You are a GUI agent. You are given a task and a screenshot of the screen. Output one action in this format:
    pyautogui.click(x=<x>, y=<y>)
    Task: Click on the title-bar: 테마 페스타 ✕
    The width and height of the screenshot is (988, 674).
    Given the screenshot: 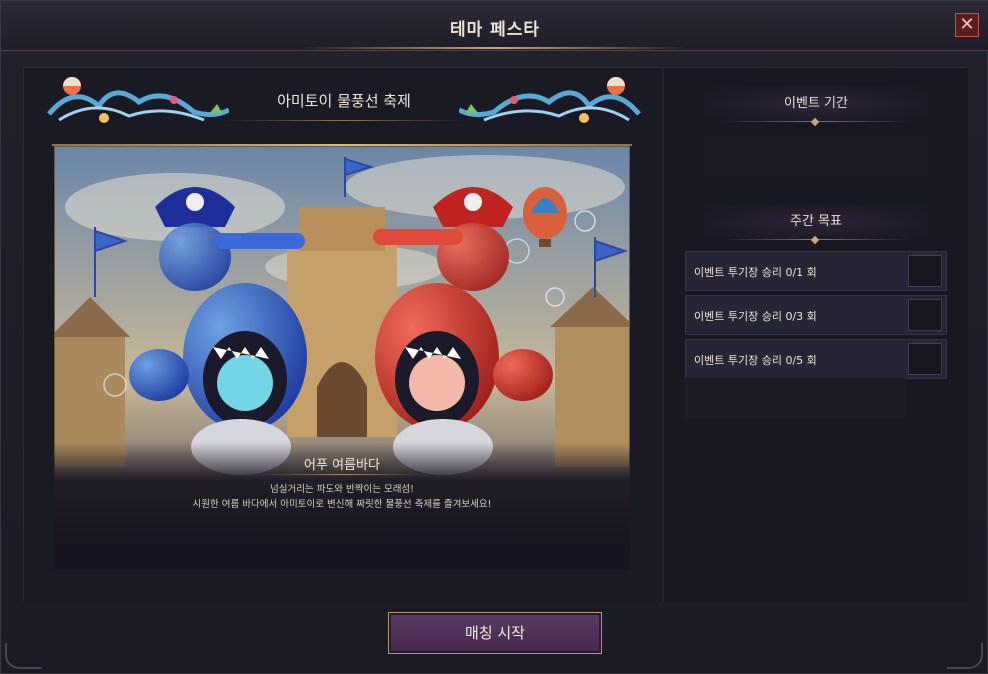 What is the action you would take?
    pyautogui.click(x=494, y=26)
    